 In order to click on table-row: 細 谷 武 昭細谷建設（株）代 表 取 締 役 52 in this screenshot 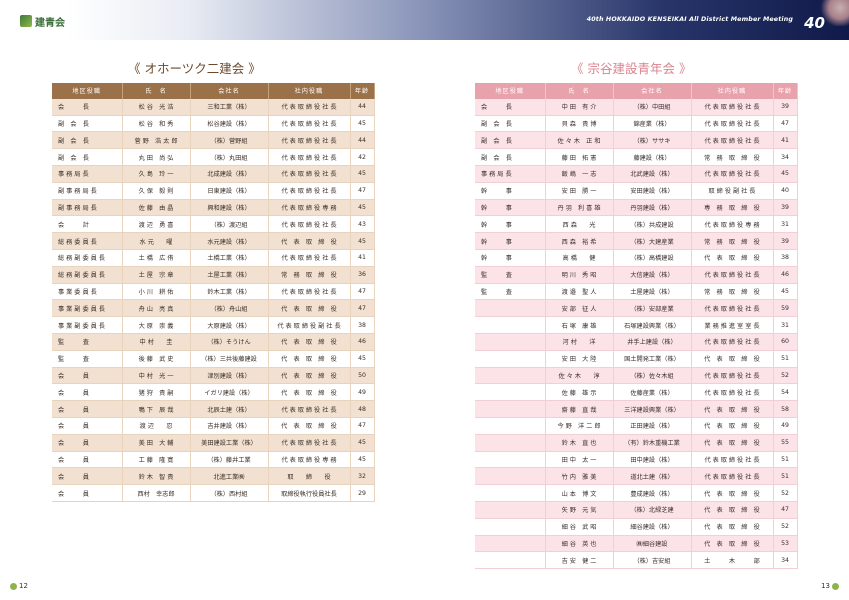, I will do `click(636, 527)`.